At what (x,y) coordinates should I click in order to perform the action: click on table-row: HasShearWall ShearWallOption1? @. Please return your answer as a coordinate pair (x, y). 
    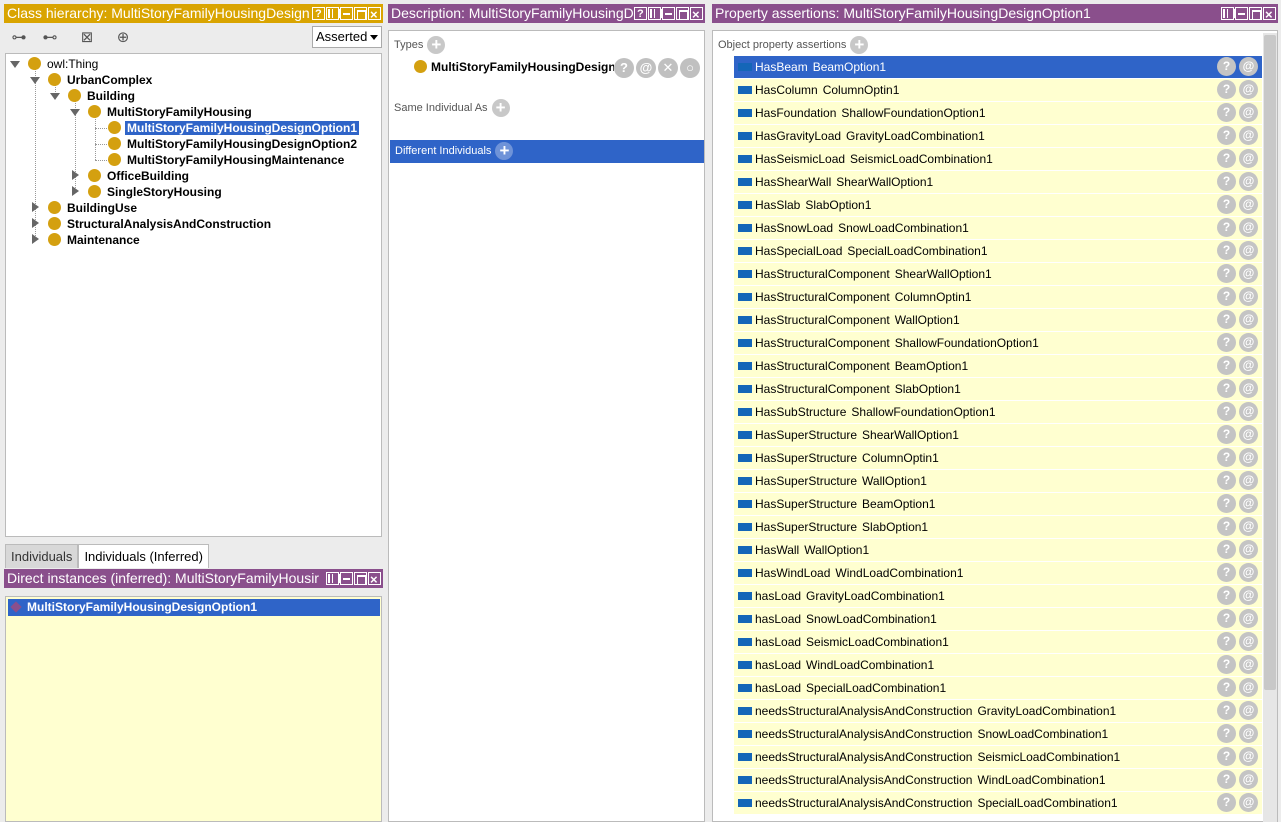
    Looking at the image, I should click on (998, 182).